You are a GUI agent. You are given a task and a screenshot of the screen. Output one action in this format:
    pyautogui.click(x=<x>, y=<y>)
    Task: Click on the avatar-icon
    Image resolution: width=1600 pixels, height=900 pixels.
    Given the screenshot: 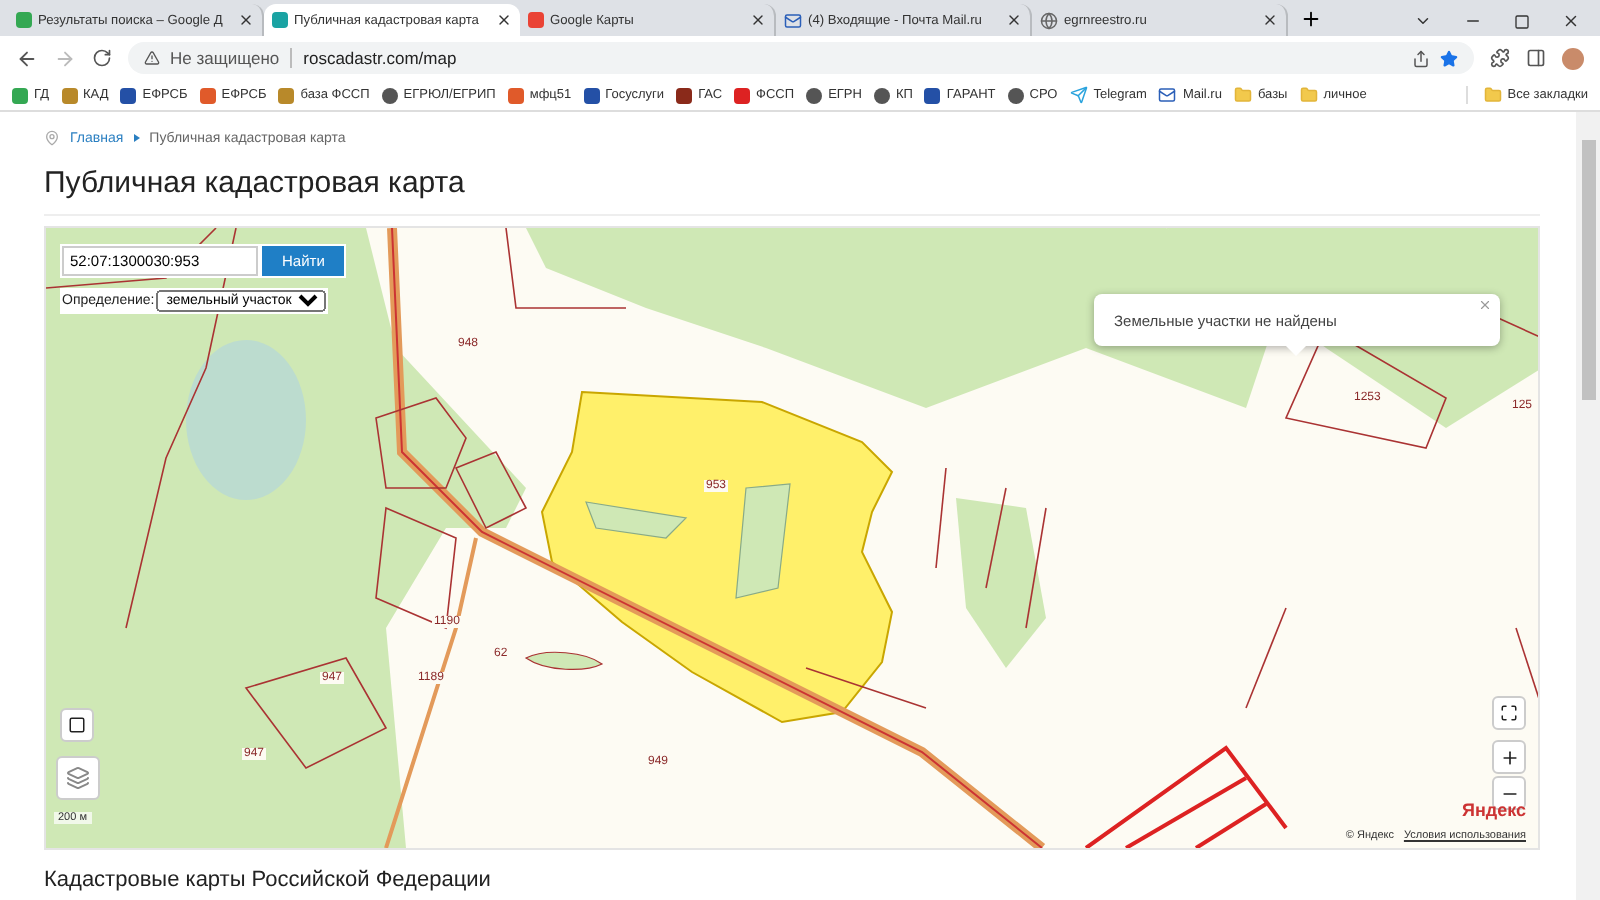 What is the action you would take?
    pyautogui.click(x=1573, y=58)
    